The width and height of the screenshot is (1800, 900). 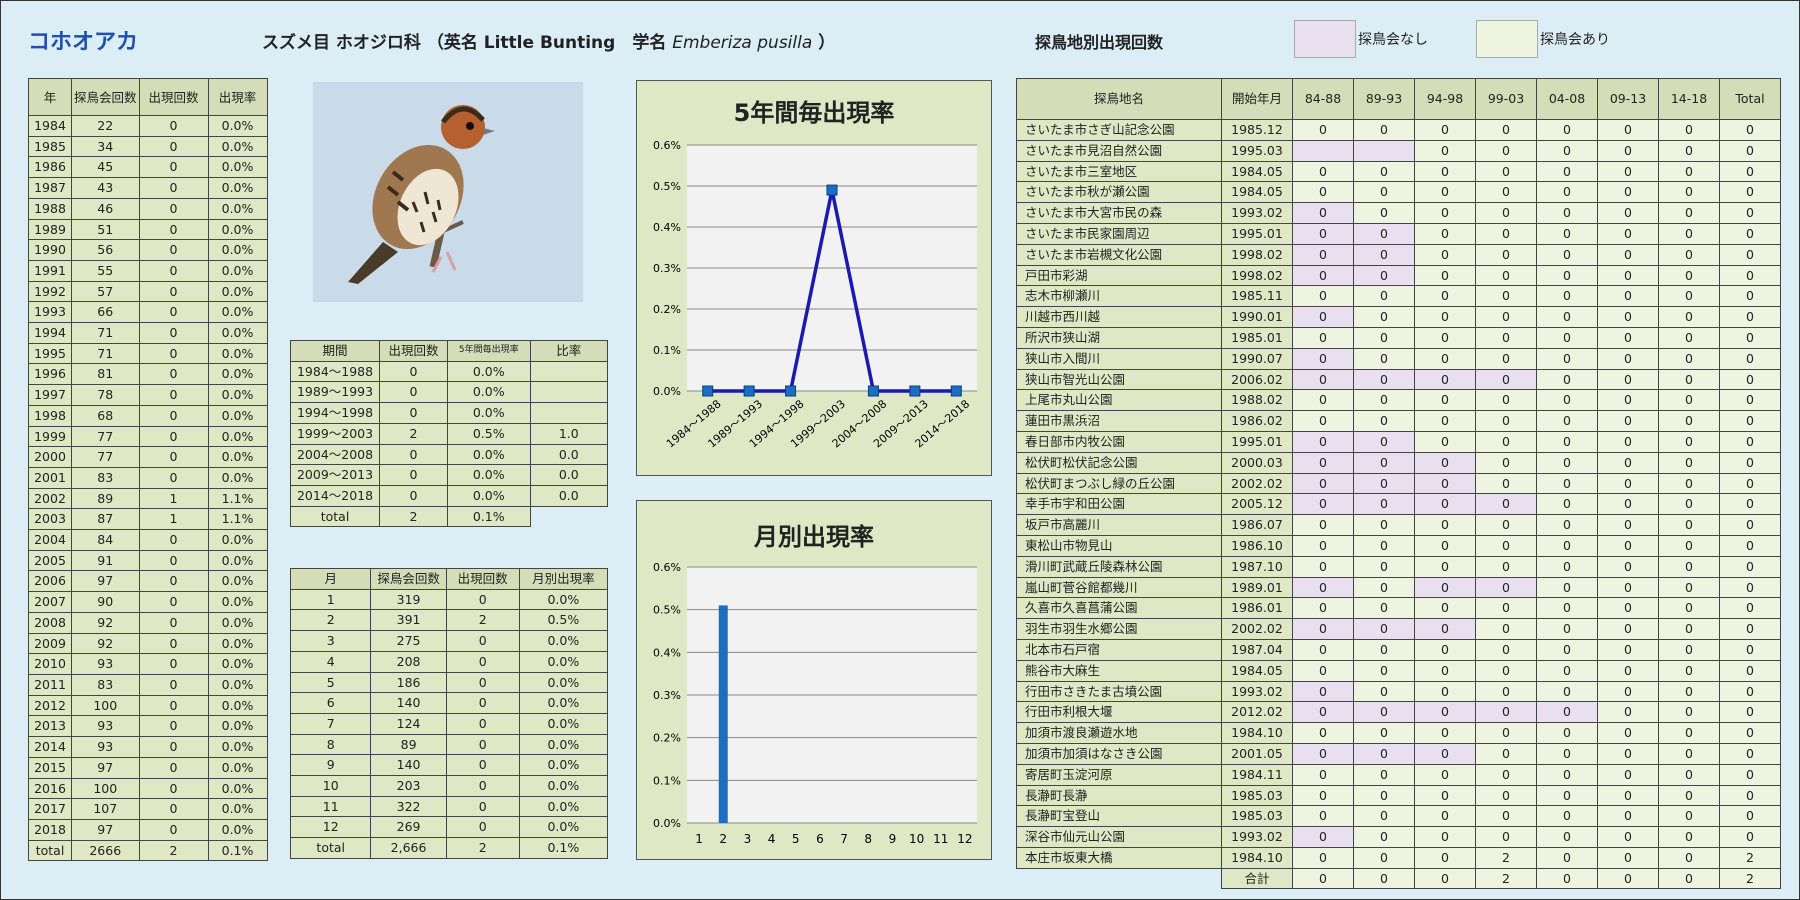 I want to click on location-name: 行田市さきたま古墳公園, so click(x=1119, y=691).